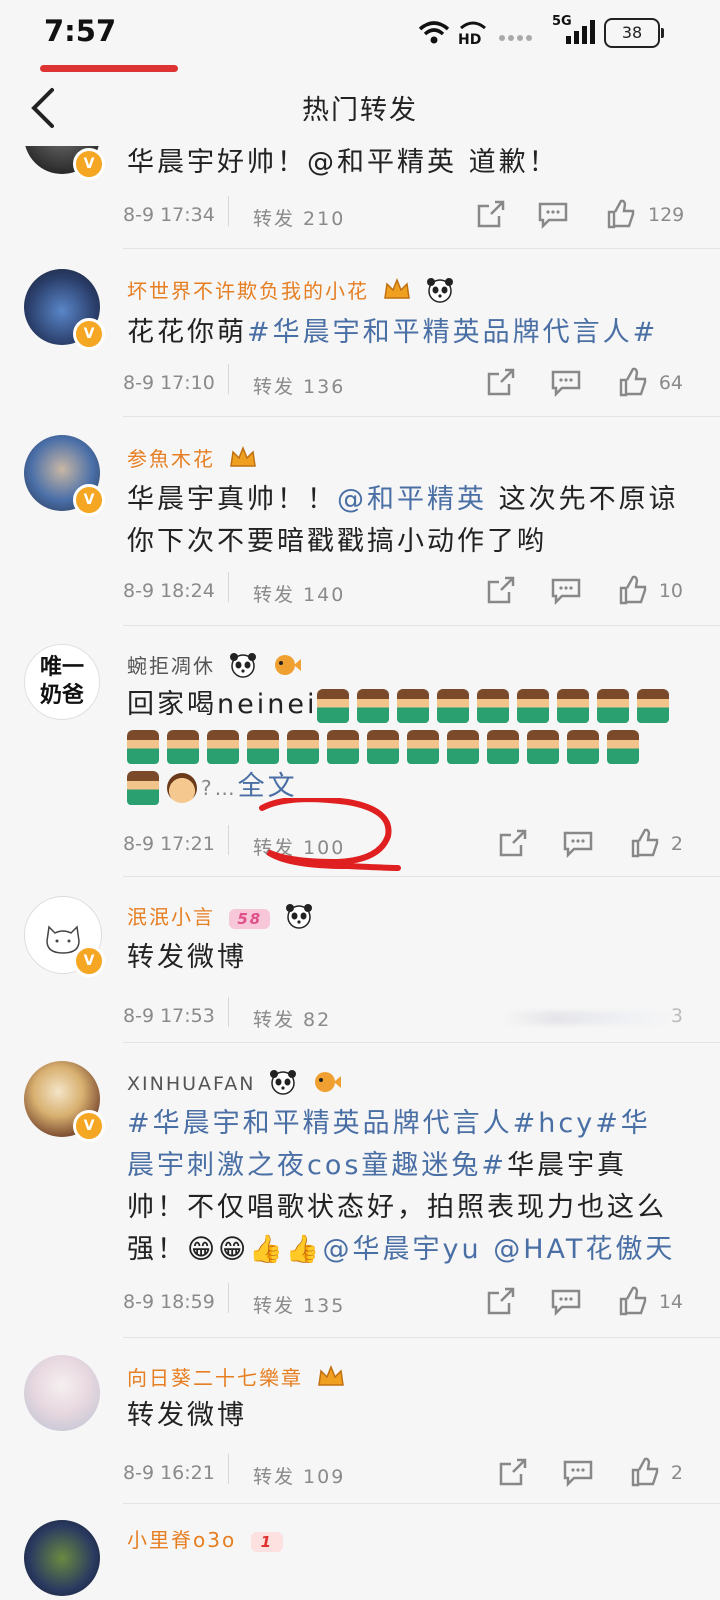 This screenshot has width=720, height=1600. Describe the element at coordinates (80, 31) in the screenshot. I see `status-time: 7:57` at that location.